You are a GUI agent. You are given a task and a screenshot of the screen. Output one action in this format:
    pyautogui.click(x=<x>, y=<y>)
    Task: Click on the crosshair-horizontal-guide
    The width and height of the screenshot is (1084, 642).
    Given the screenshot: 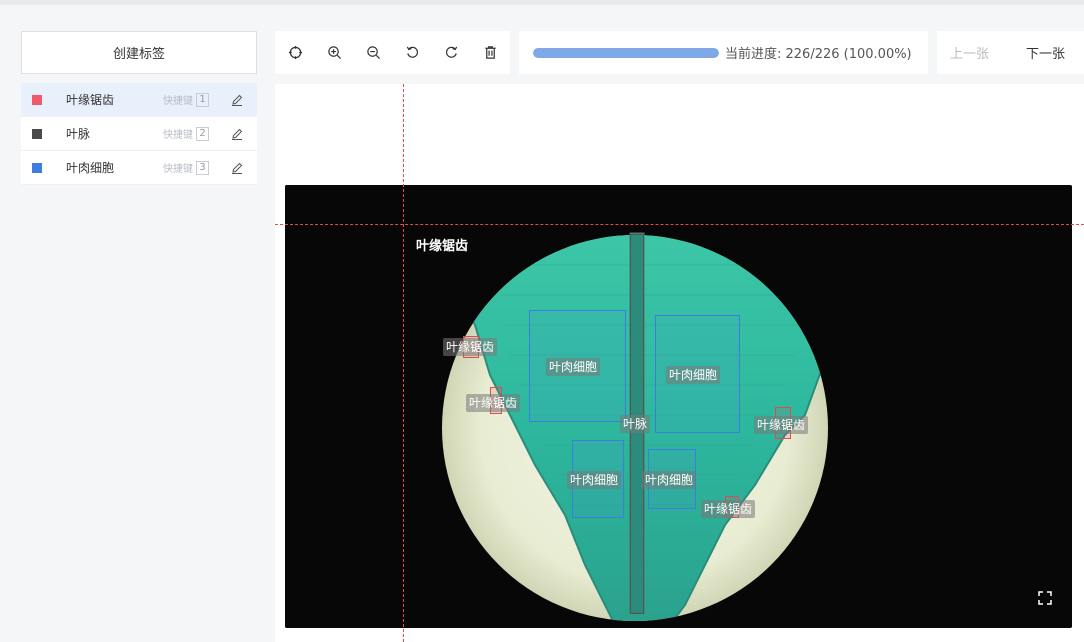 What is the action you would take?
    pyautogui.click(x=679, y=224)
    